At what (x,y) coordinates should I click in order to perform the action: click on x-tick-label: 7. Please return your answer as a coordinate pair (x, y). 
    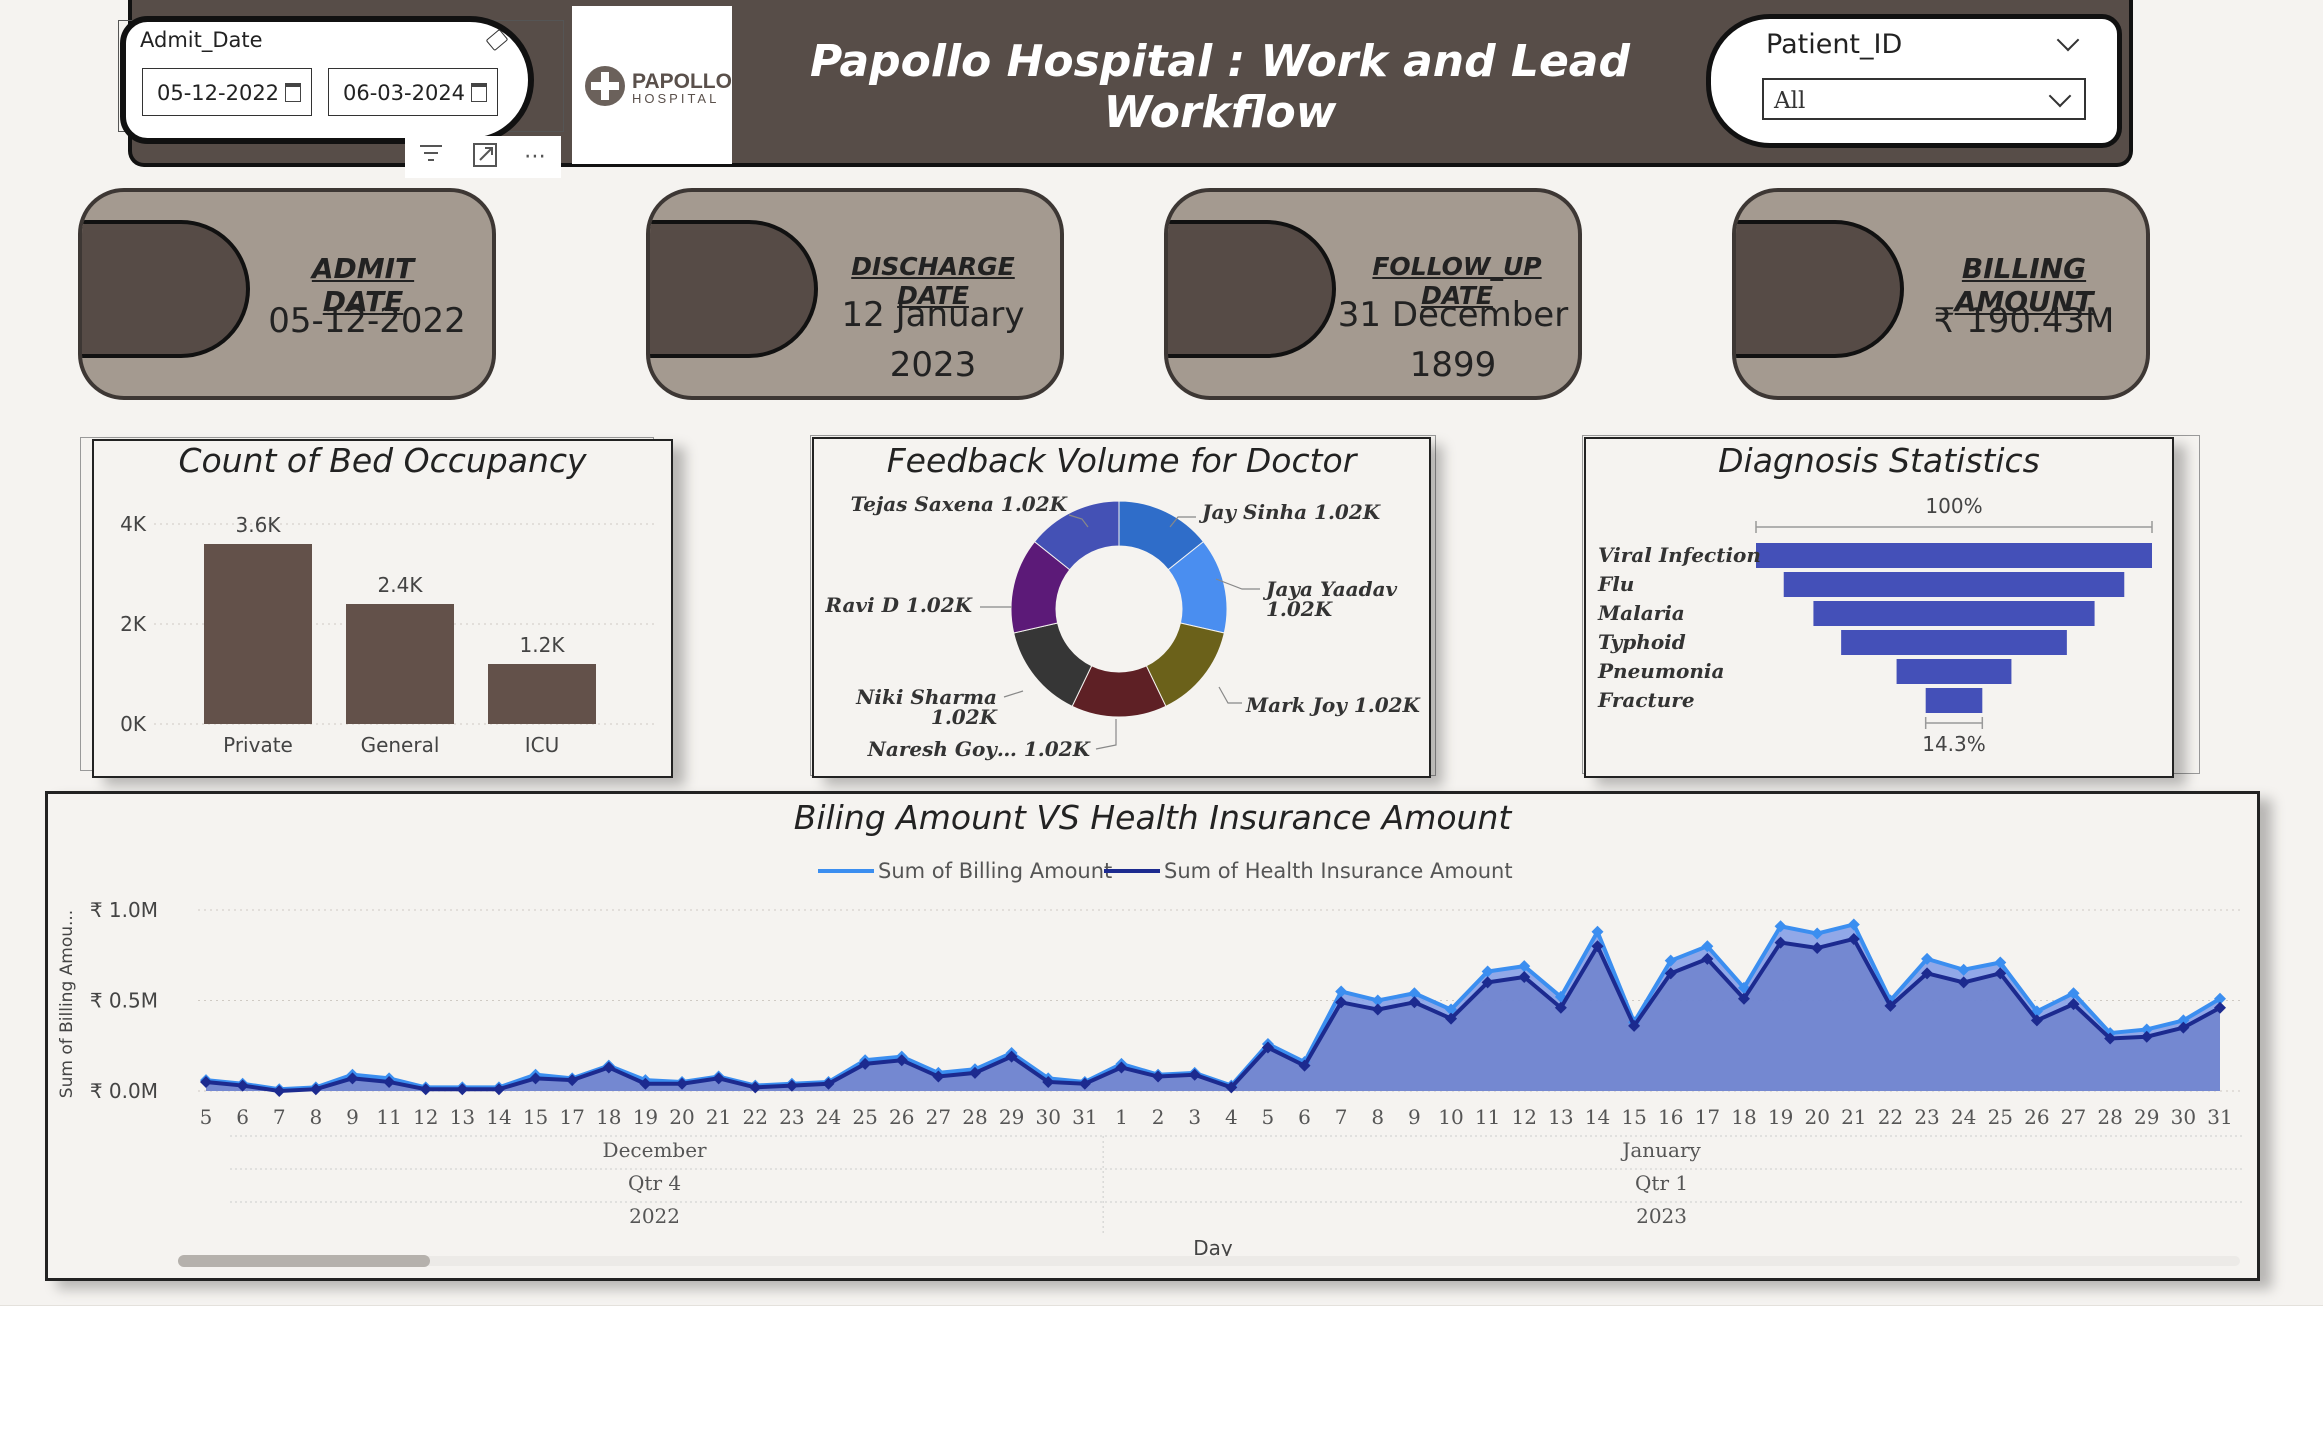
    Looking at the image, I should click on (1341, 1117).